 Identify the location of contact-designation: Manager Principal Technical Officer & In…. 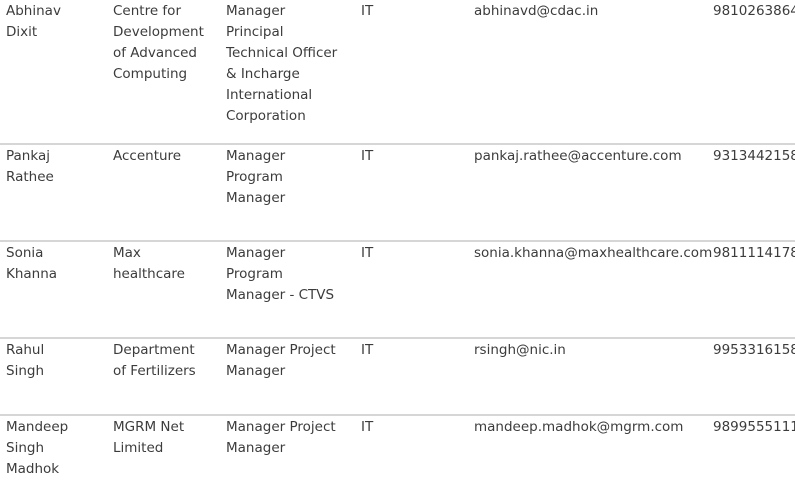
(282, 63).